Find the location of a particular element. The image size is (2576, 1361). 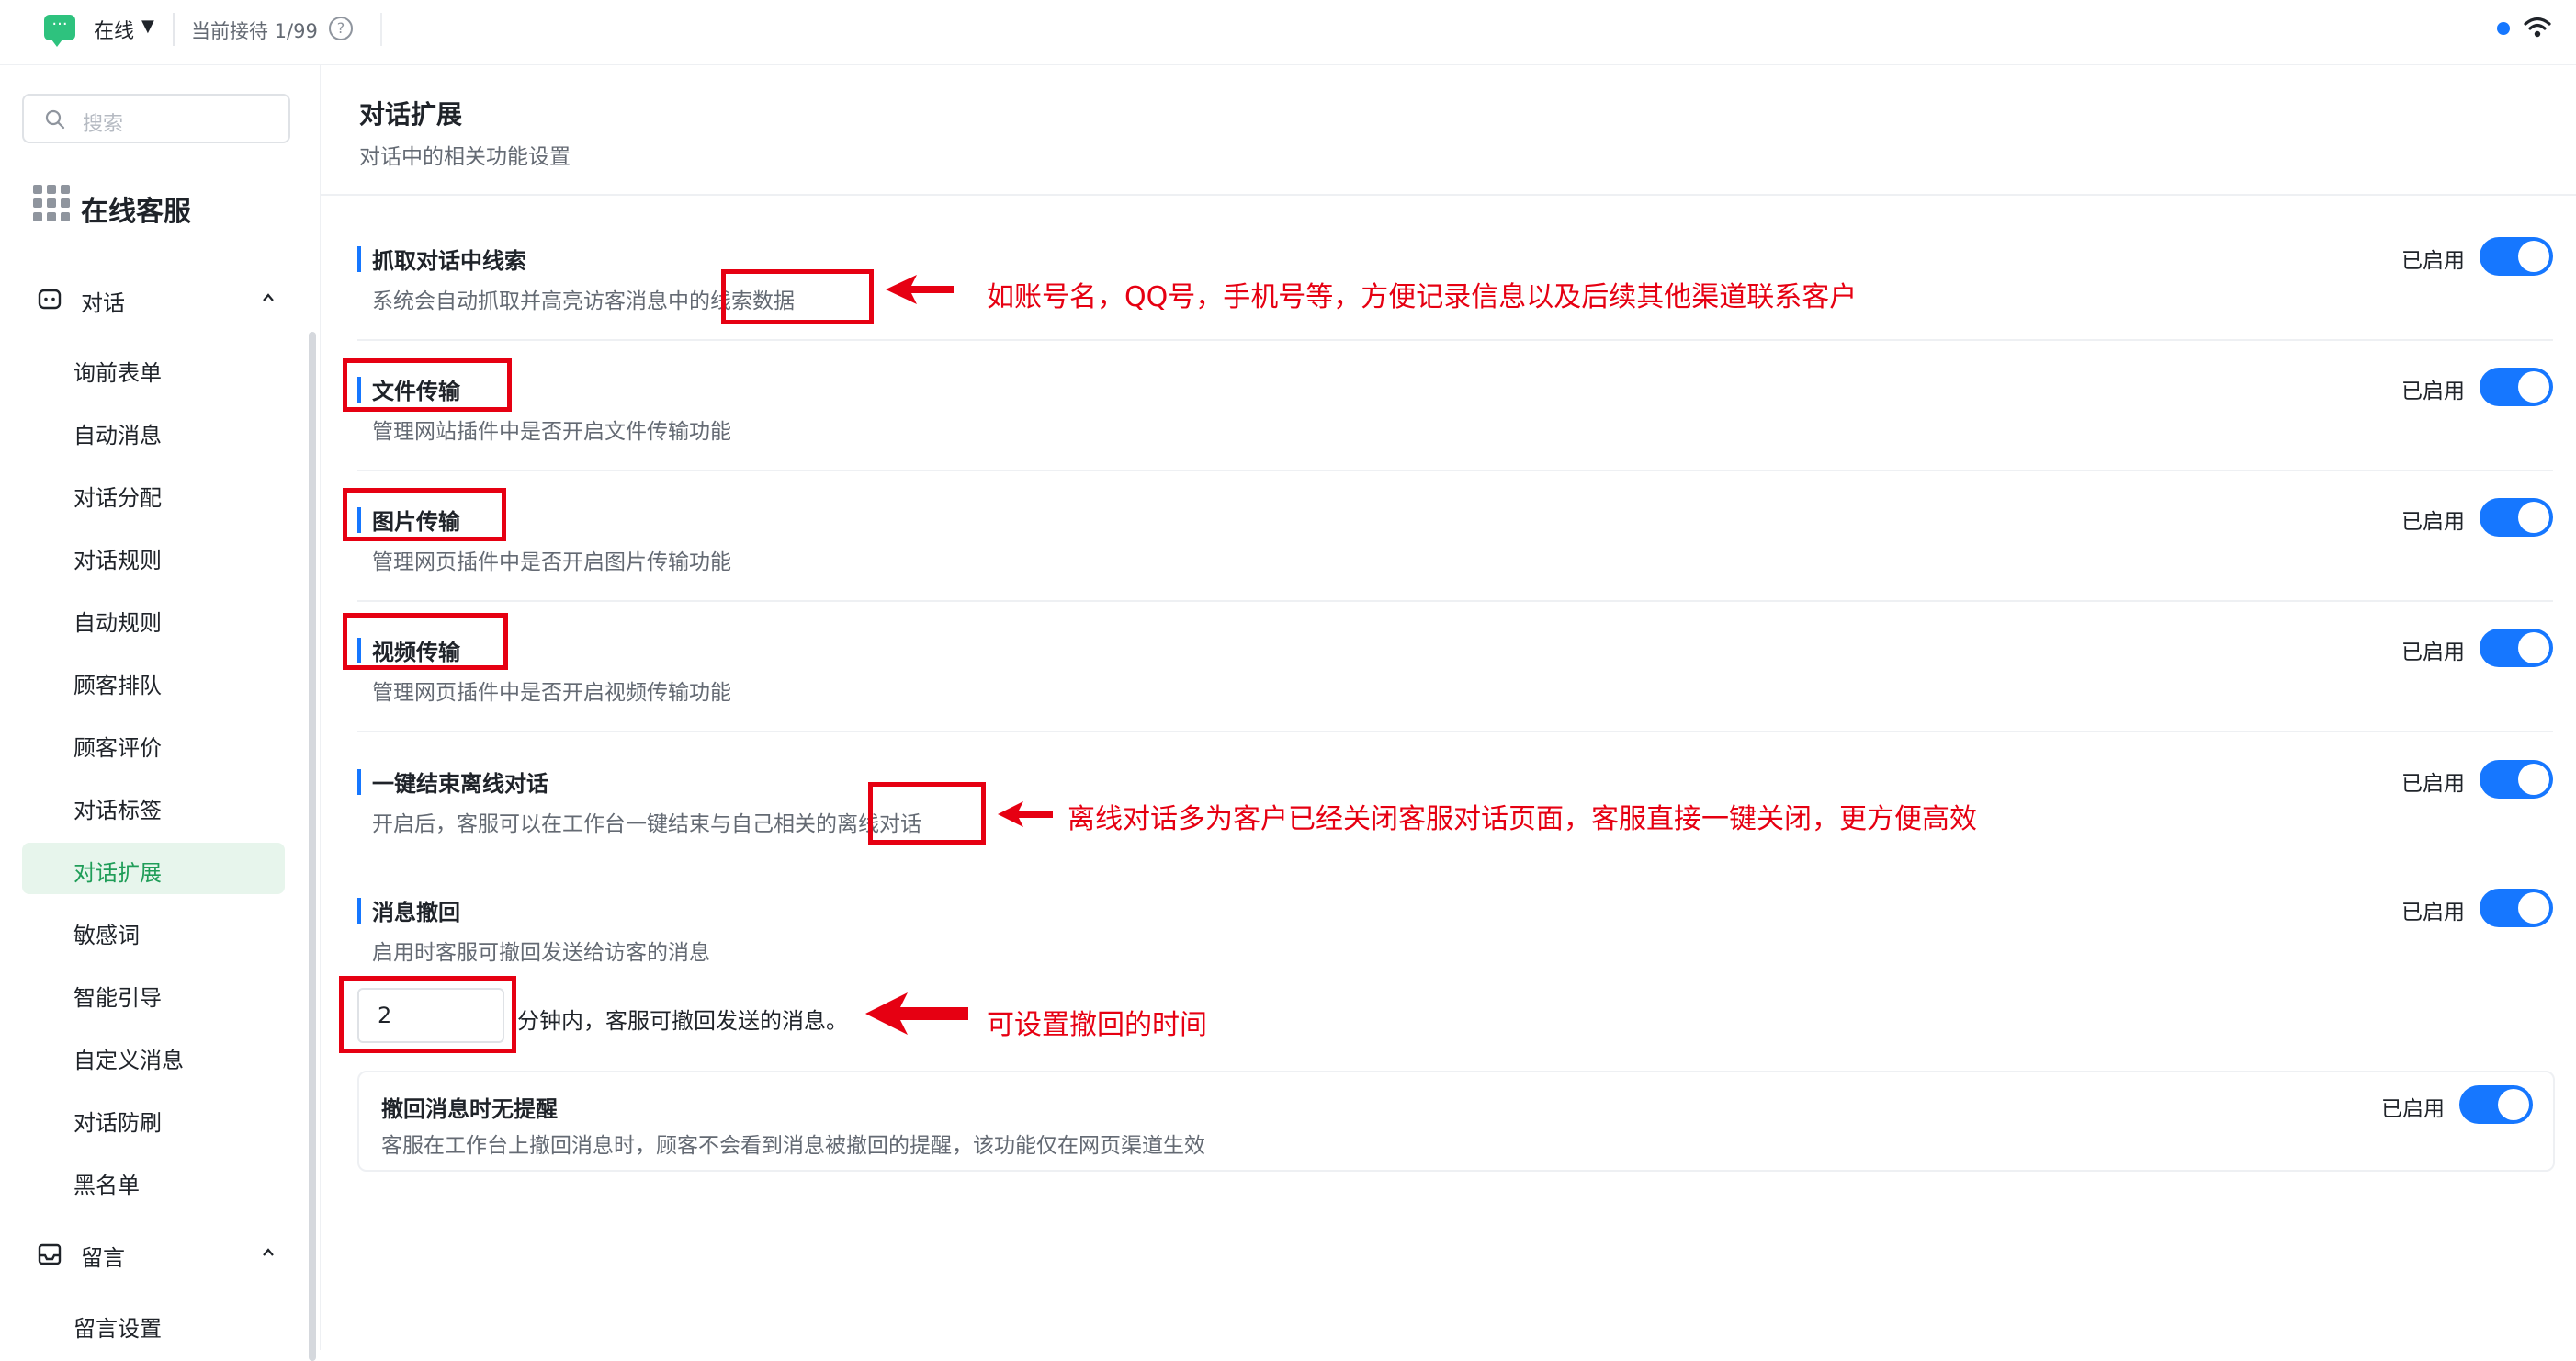

setting-title: 消息撤回 is located at coordinates (416, 913).